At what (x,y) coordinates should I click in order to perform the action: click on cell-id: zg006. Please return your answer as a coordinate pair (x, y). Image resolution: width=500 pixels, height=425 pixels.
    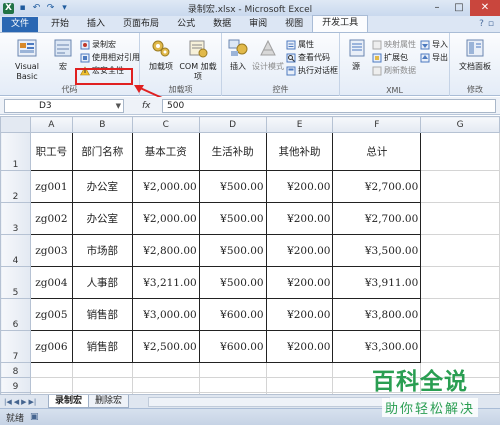
    Looking at the image, I should click on (51, 346).